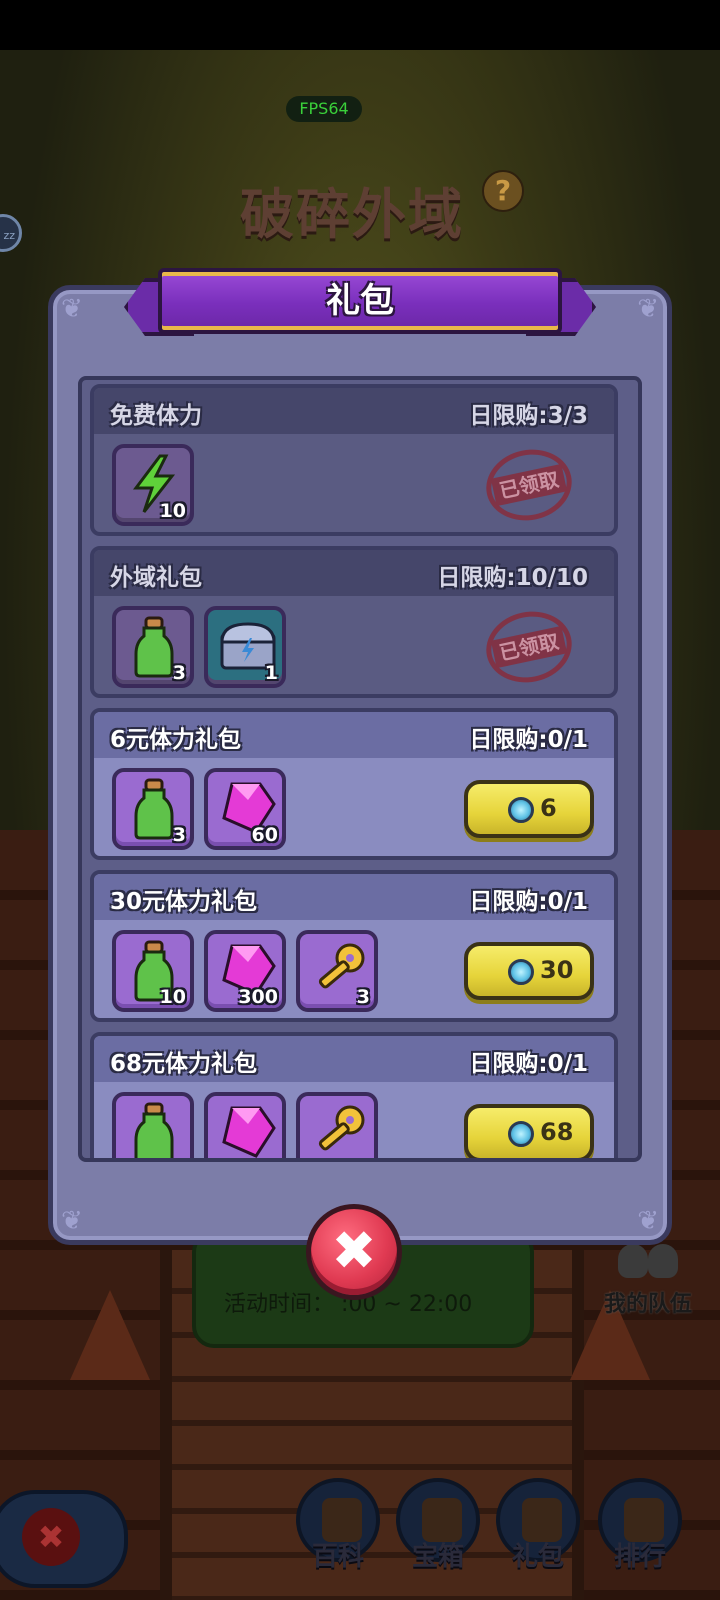  What do you see at coordinates (176, 740) in the screenshot?
I see `package-name: 6元体力礼包` at bounding box center [176, 740].